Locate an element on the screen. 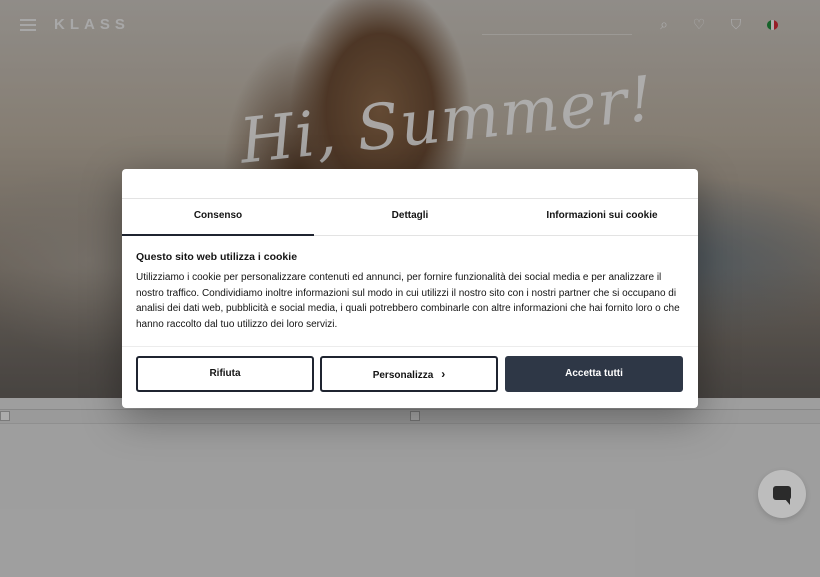 This screenshot has height=577, width=820. chat-button is located at coordinates (782, 494).